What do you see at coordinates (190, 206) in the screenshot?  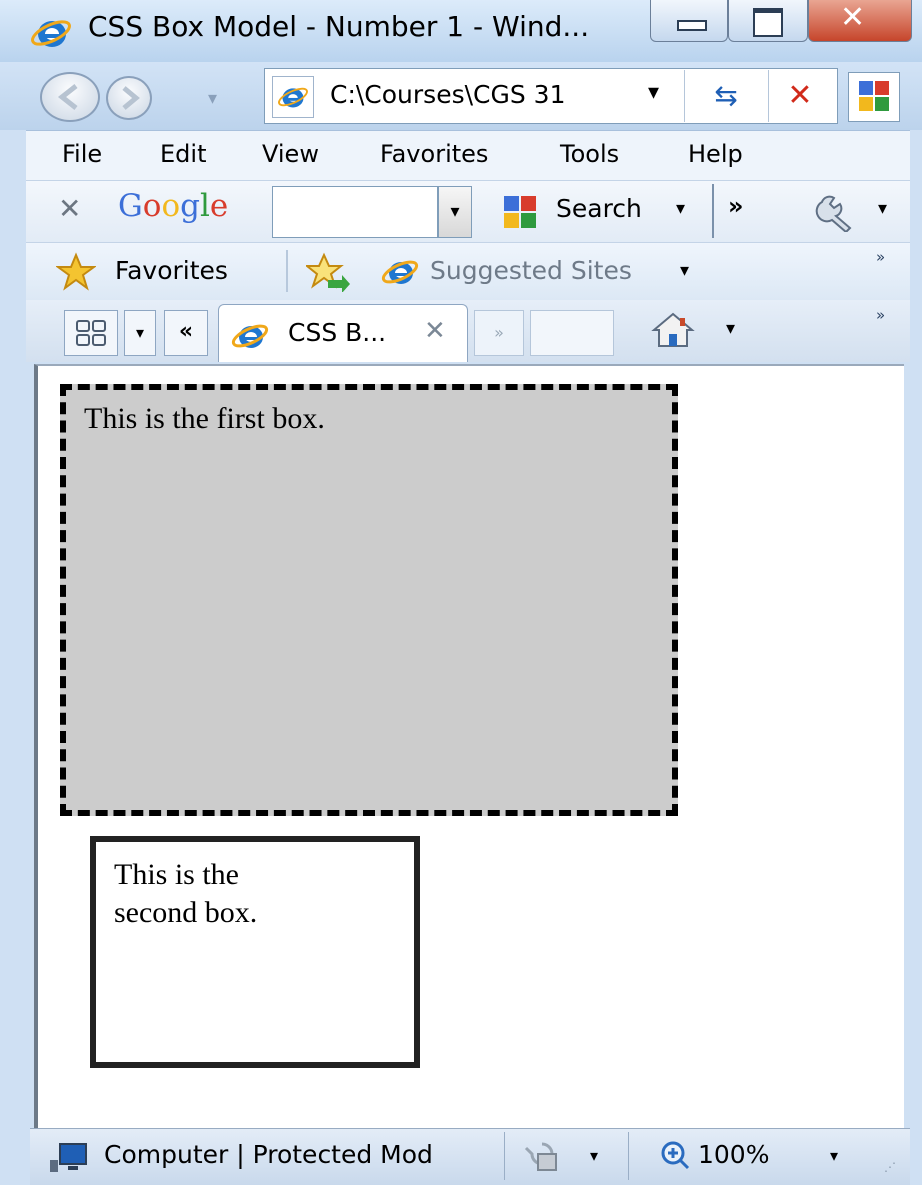 I see `logo-letter: g` at bounding box center [190, 206].